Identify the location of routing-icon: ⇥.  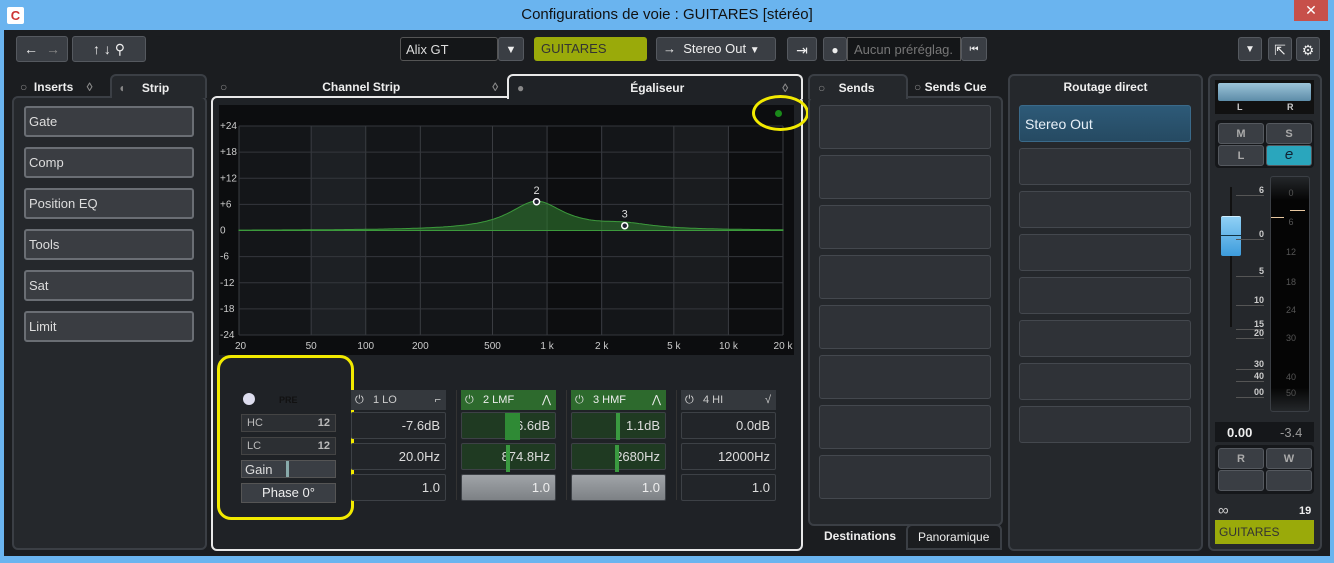
(802, 49).